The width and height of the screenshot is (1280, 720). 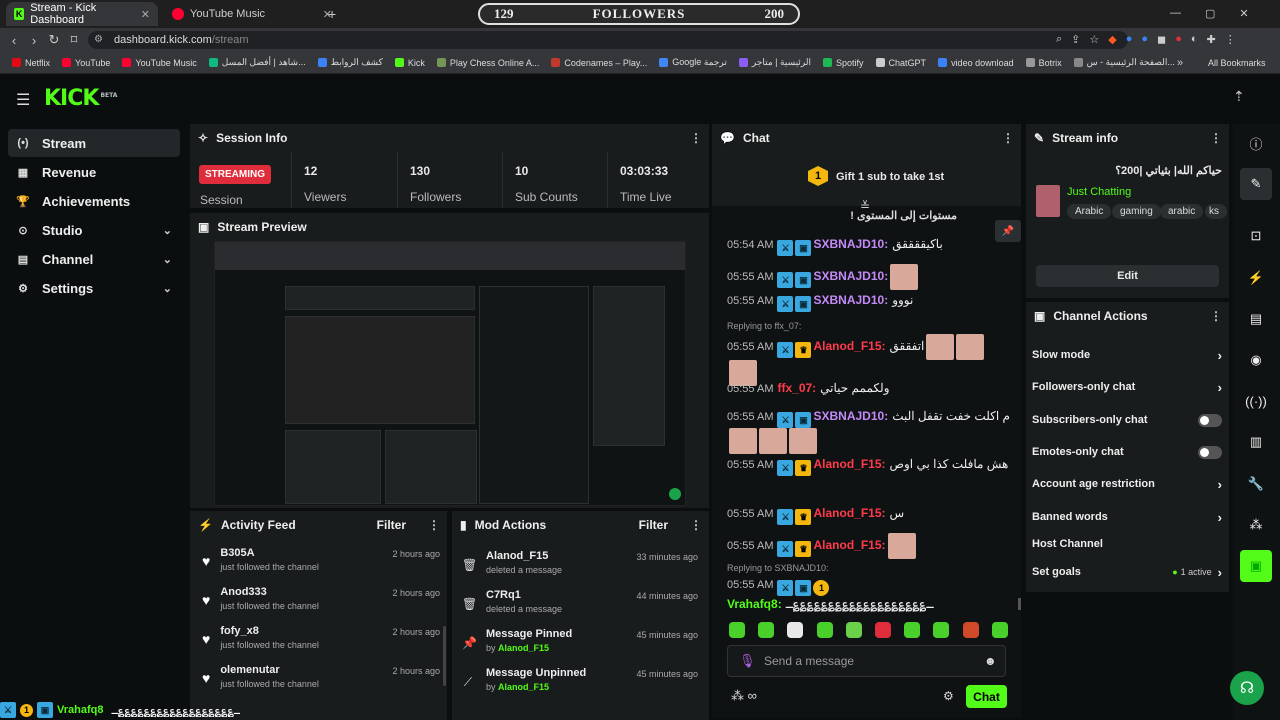 What do you see at coordinates (86, 63) in the screenshot?
I see `bookmark-1: YouTube` at bounding box center [86, 63].